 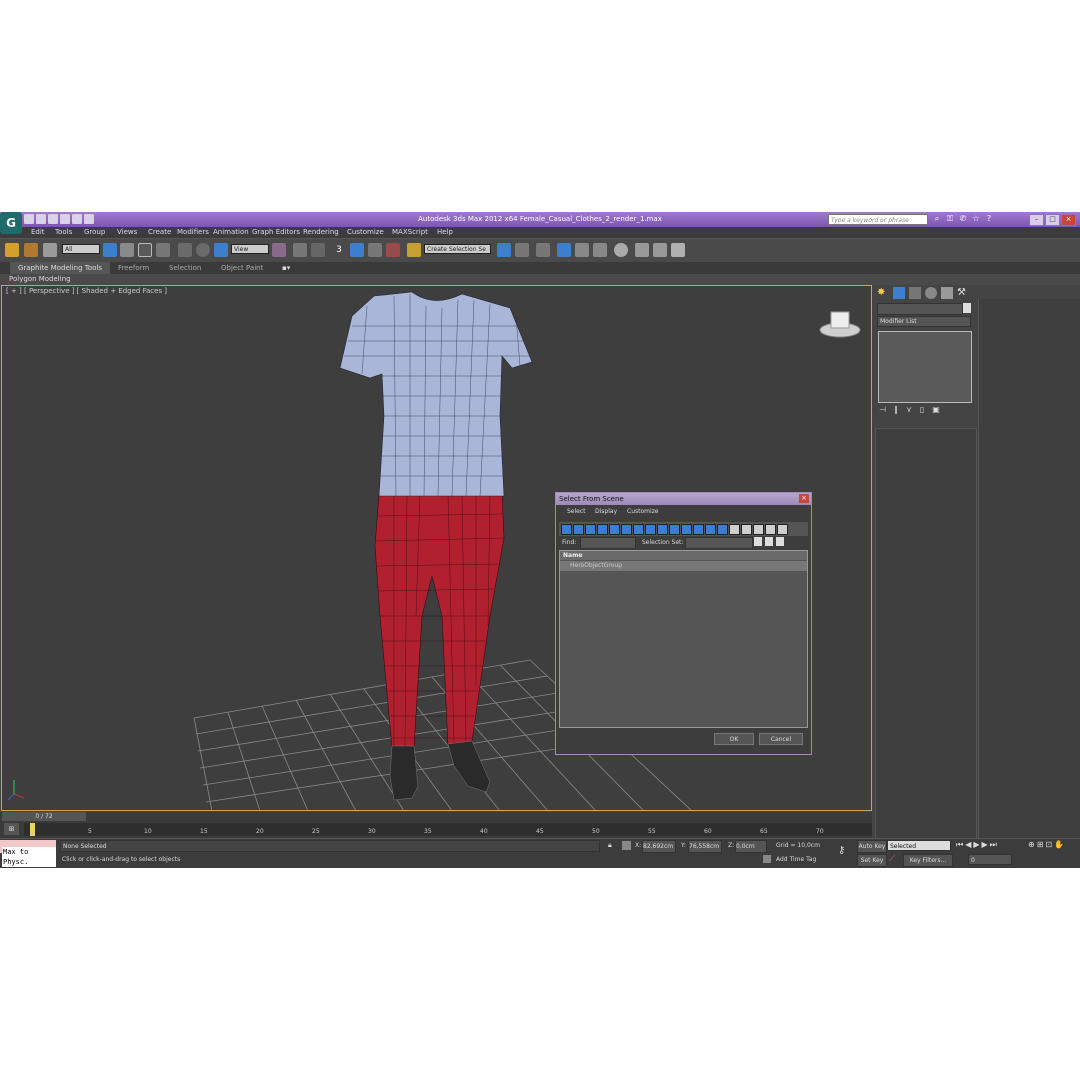 I want to click on project-folder-icon, so click(x=89, y=219).